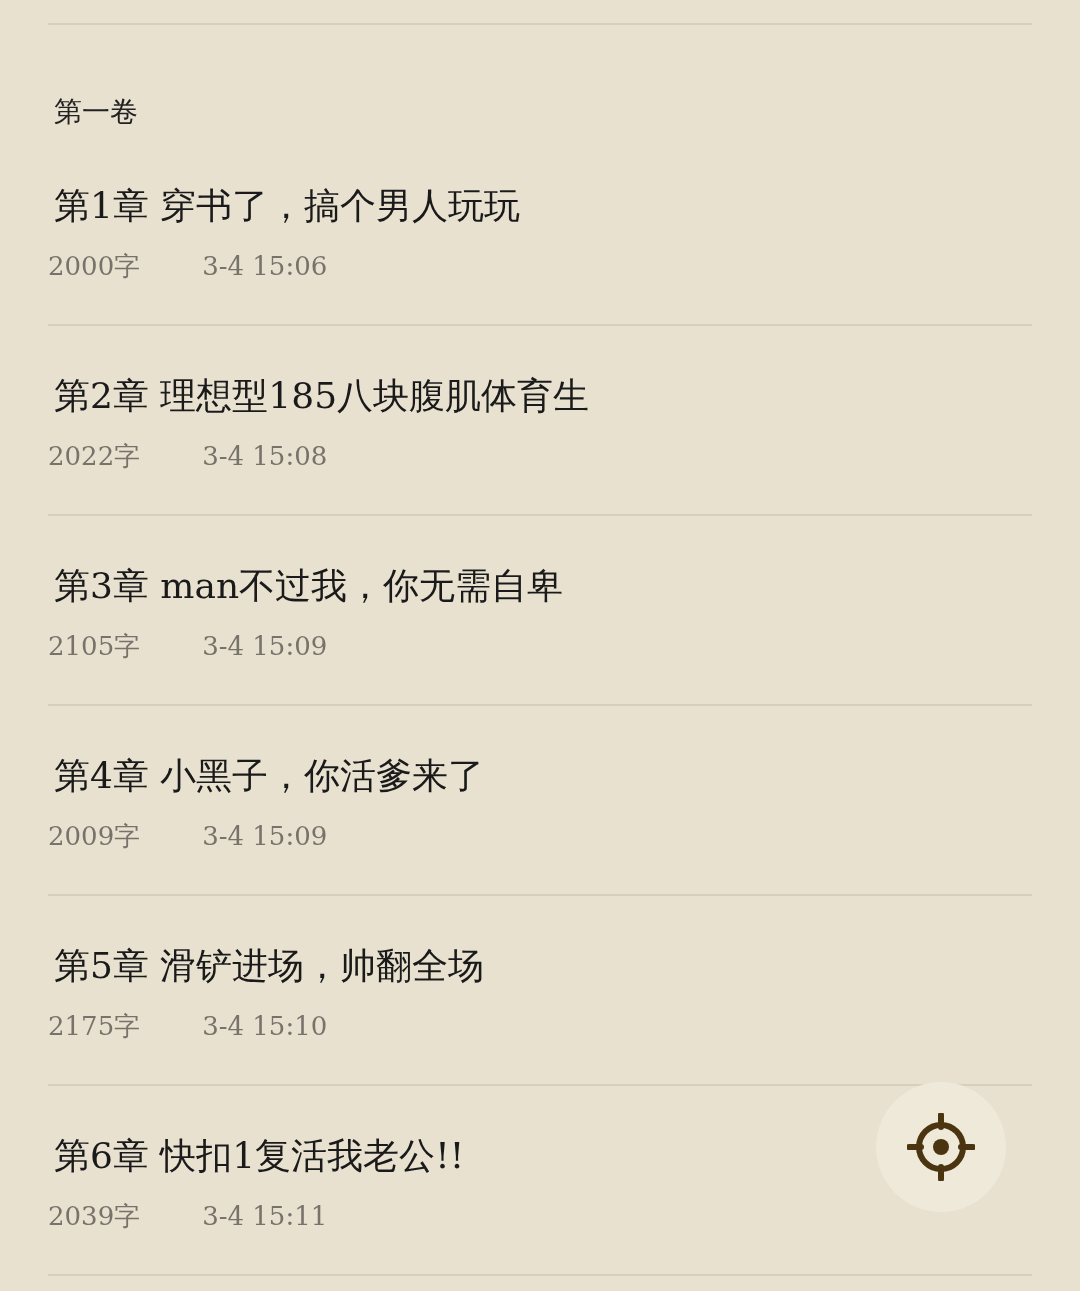 The height and width of the screenshot is (1291, 1080). I want to click on word-count: 2000字, so click(94, 266).